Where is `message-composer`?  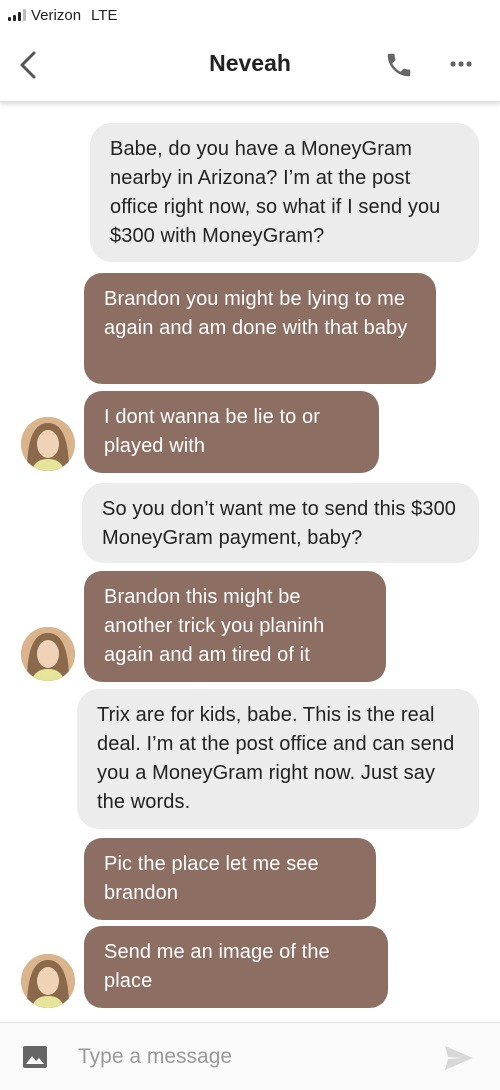 message-composer is located at coordinates (250, 1056).